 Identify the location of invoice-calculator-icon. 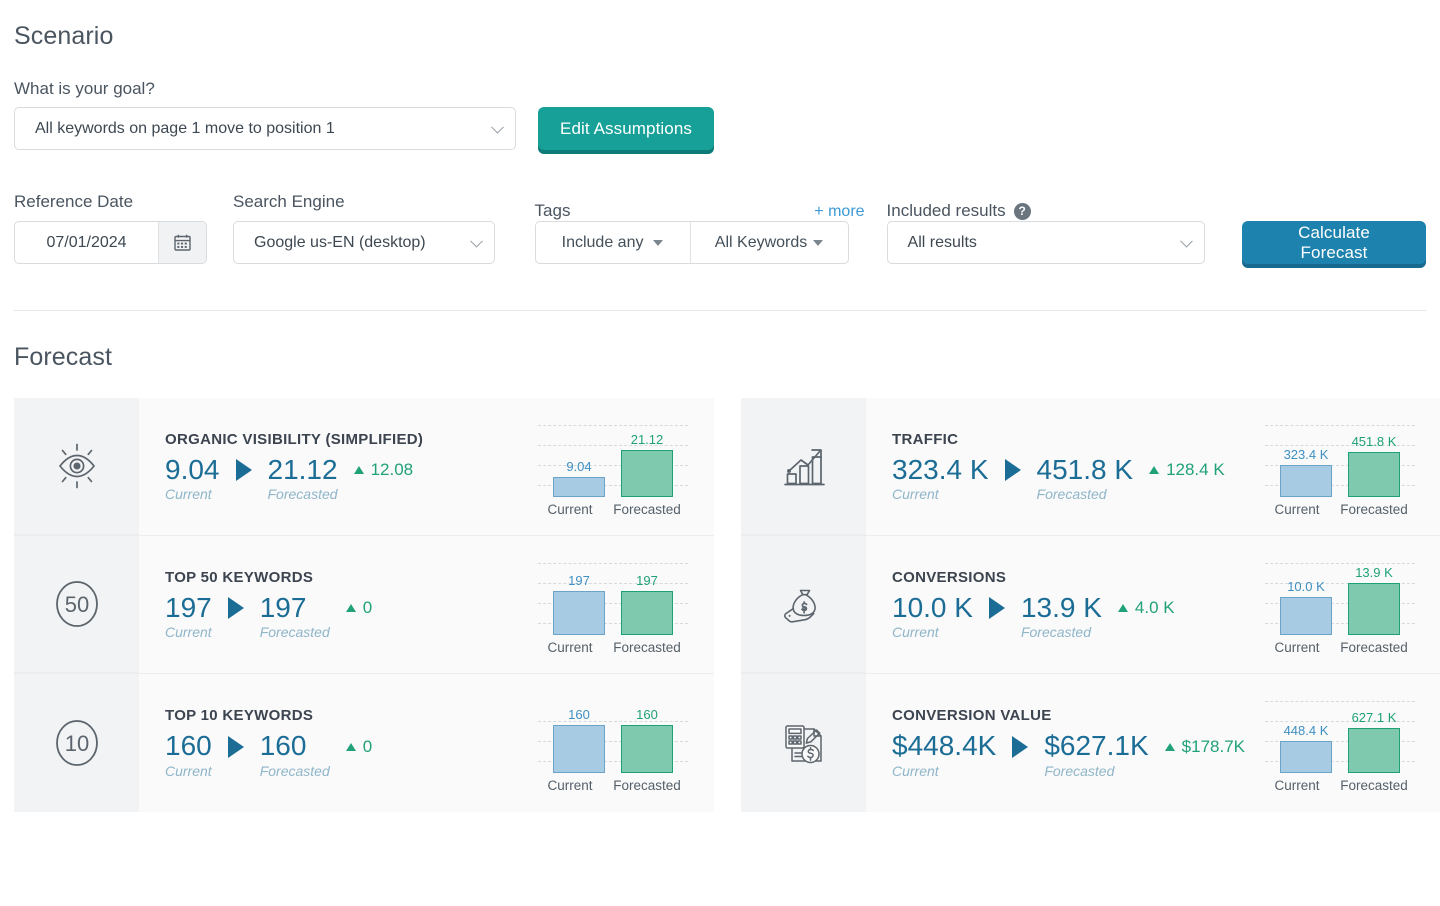
(803, 743).